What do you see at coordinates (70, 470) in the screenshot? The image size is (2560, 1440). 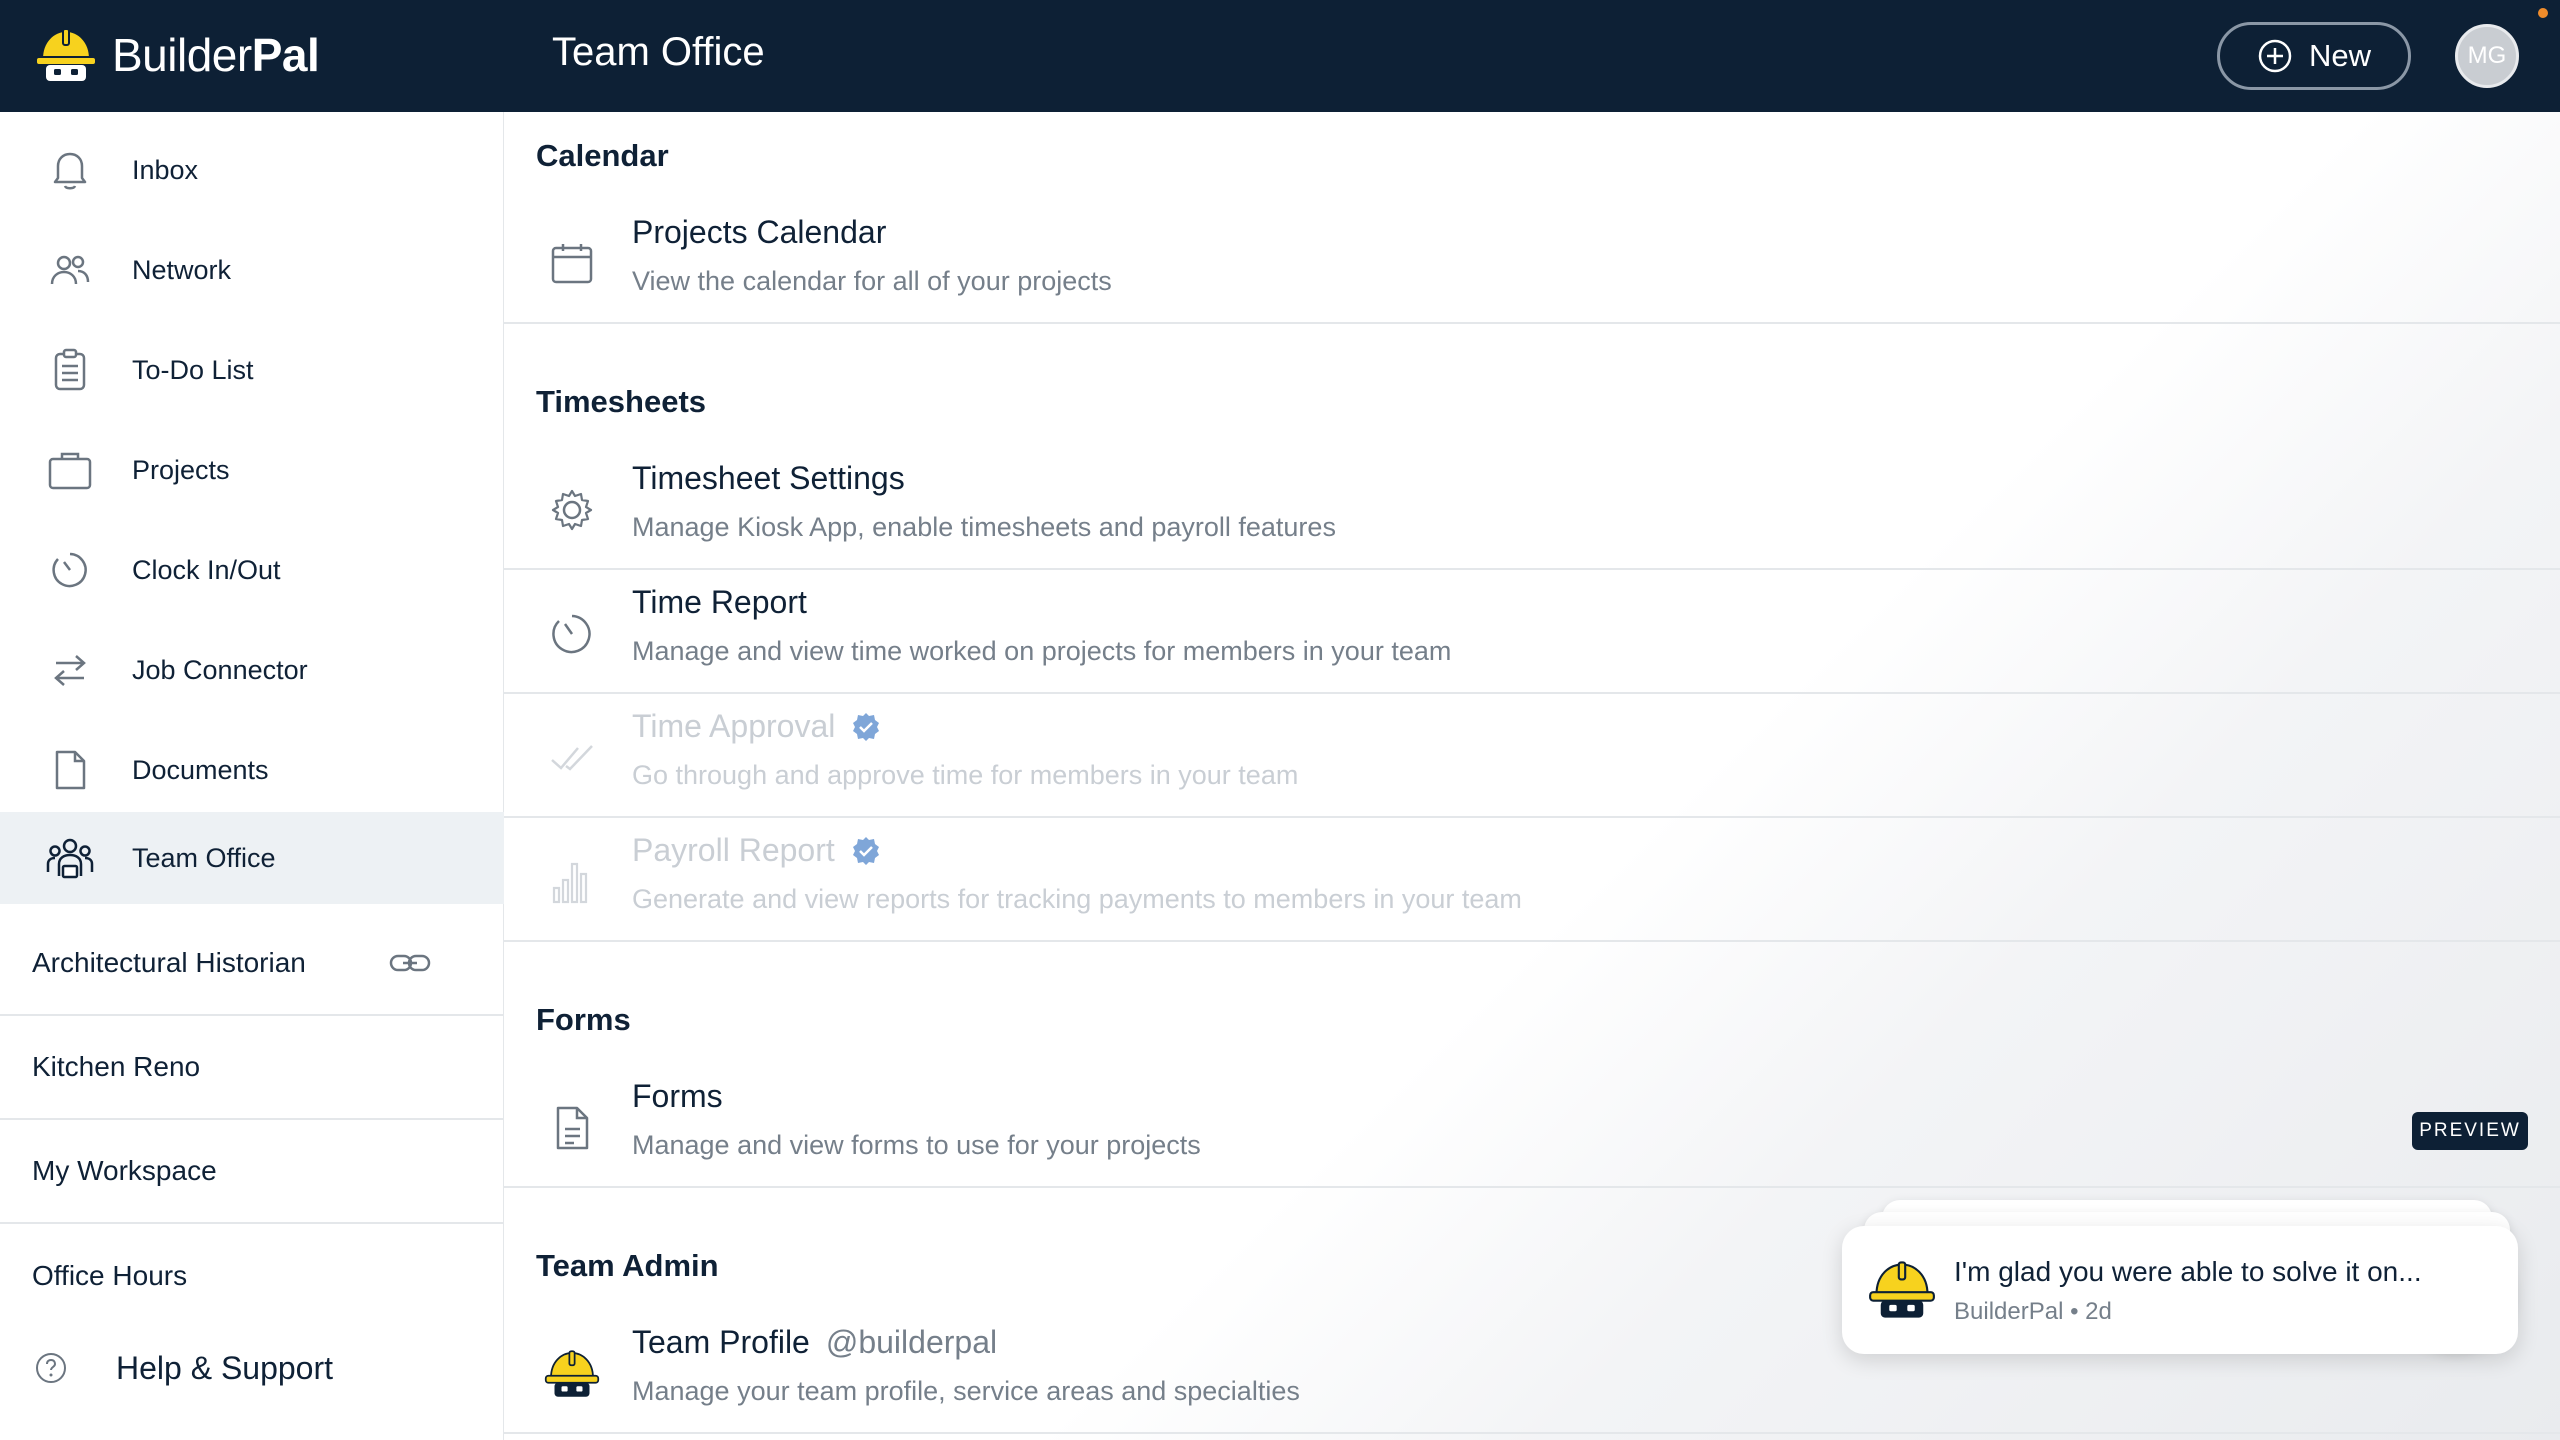 I see `briefcase-icon` at bounding box center [70, 470].